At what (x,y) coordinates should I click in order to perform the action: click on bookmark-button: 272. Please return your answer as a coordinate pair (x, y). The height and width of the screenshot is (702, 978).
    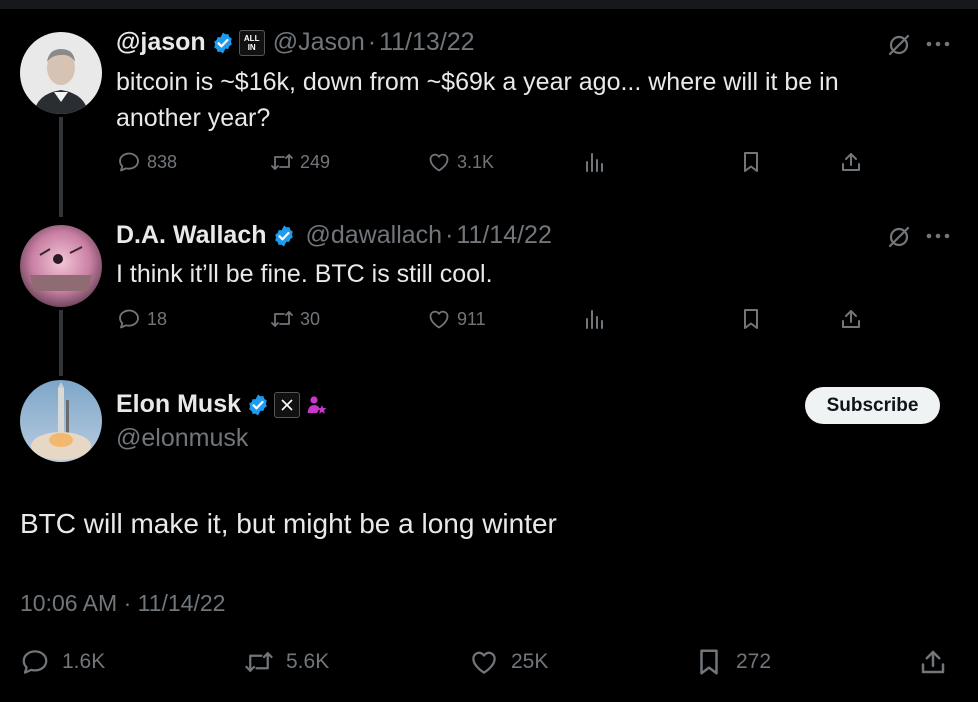
    Looking at the image, I should click on (732, 662).